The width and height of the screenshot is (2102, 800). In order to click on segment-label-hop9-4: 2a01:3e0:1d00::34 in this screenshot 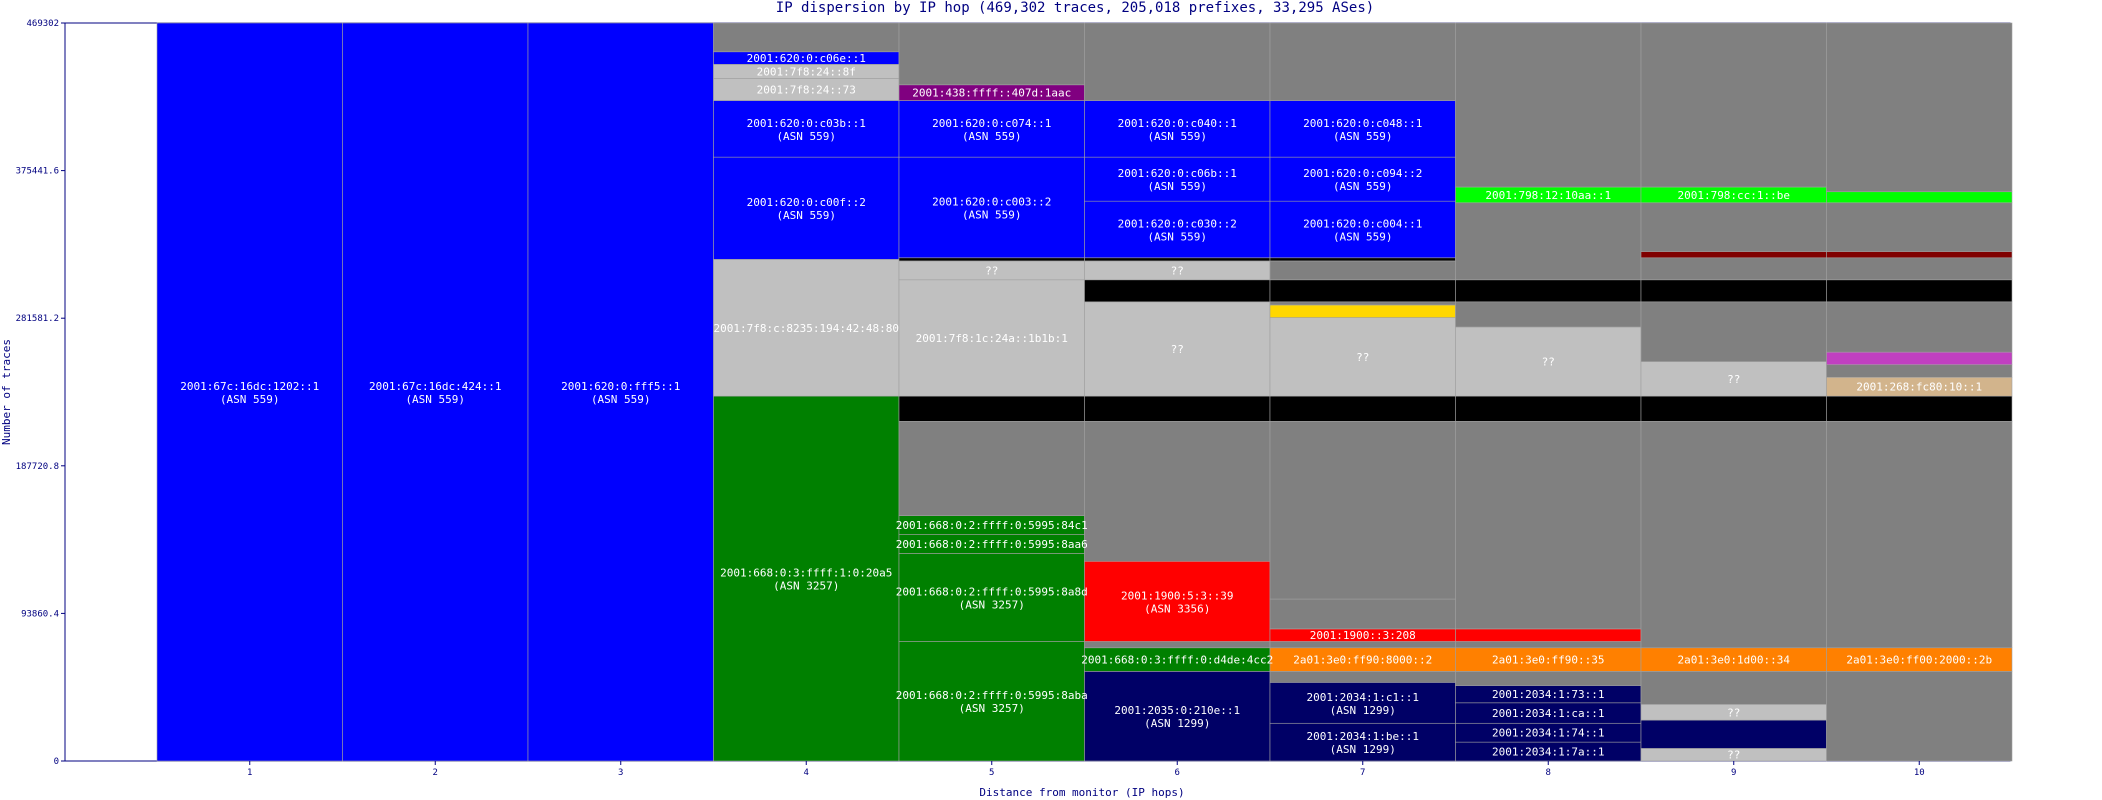, I will do `click(1733, 660)`.